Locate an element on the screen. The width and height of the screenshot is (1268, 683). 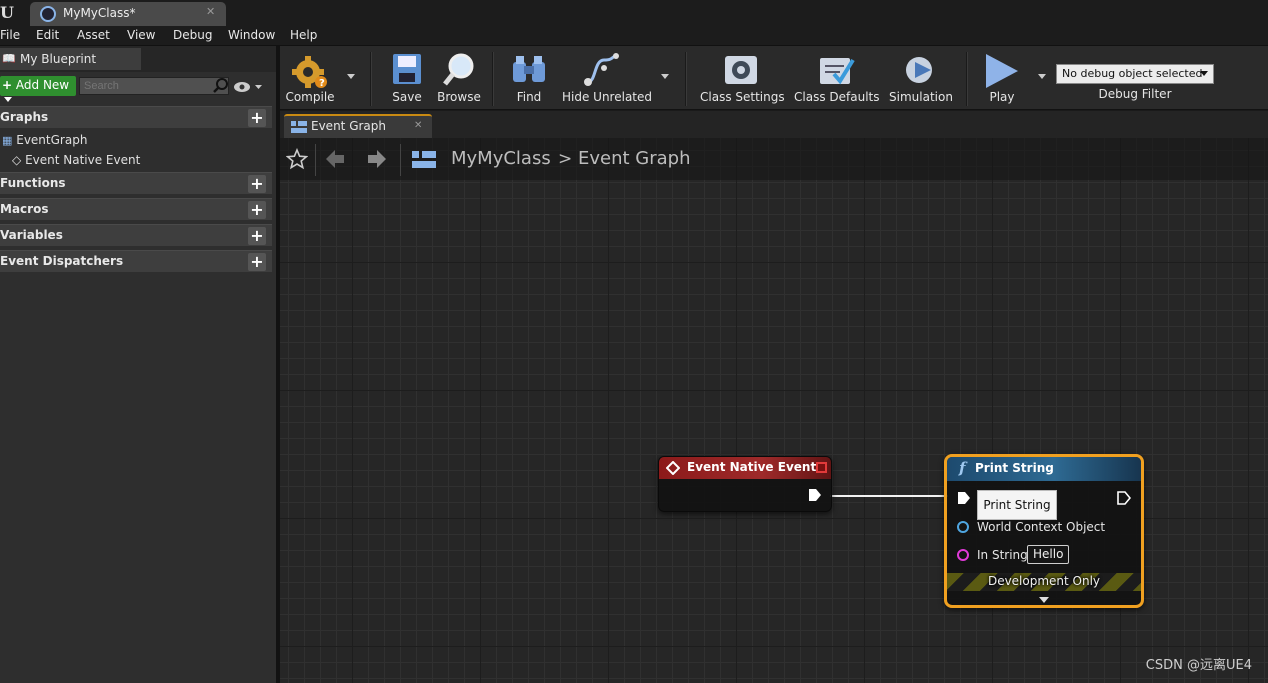
tree-item-eventgraph: ▦ EventGraph is located at coordinates (44, 140).